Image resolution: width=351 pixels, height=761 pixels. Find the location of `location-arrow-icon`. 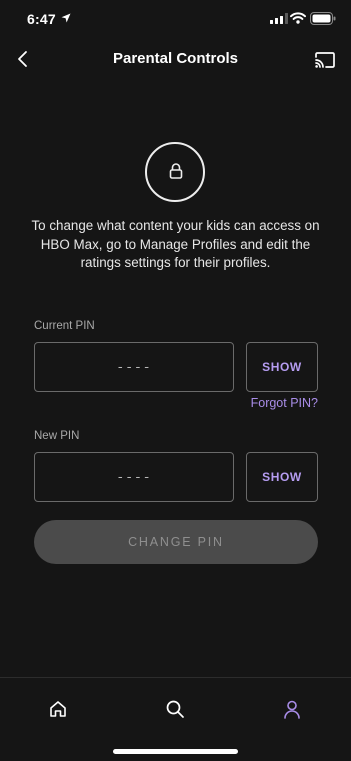

location-arrow-icon is located at coordinates (66, 18).